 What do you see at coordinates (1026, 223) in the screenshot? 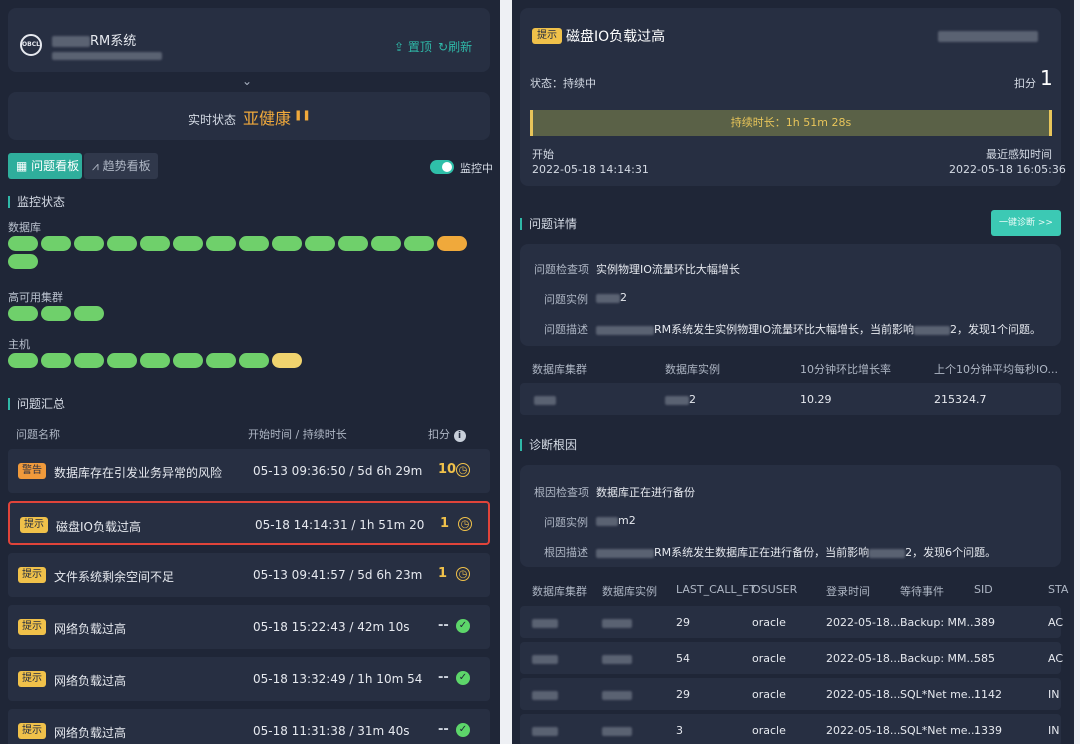
I see `diagnose-button: 一键诊断 >>` at bounding box center [1026, 223].